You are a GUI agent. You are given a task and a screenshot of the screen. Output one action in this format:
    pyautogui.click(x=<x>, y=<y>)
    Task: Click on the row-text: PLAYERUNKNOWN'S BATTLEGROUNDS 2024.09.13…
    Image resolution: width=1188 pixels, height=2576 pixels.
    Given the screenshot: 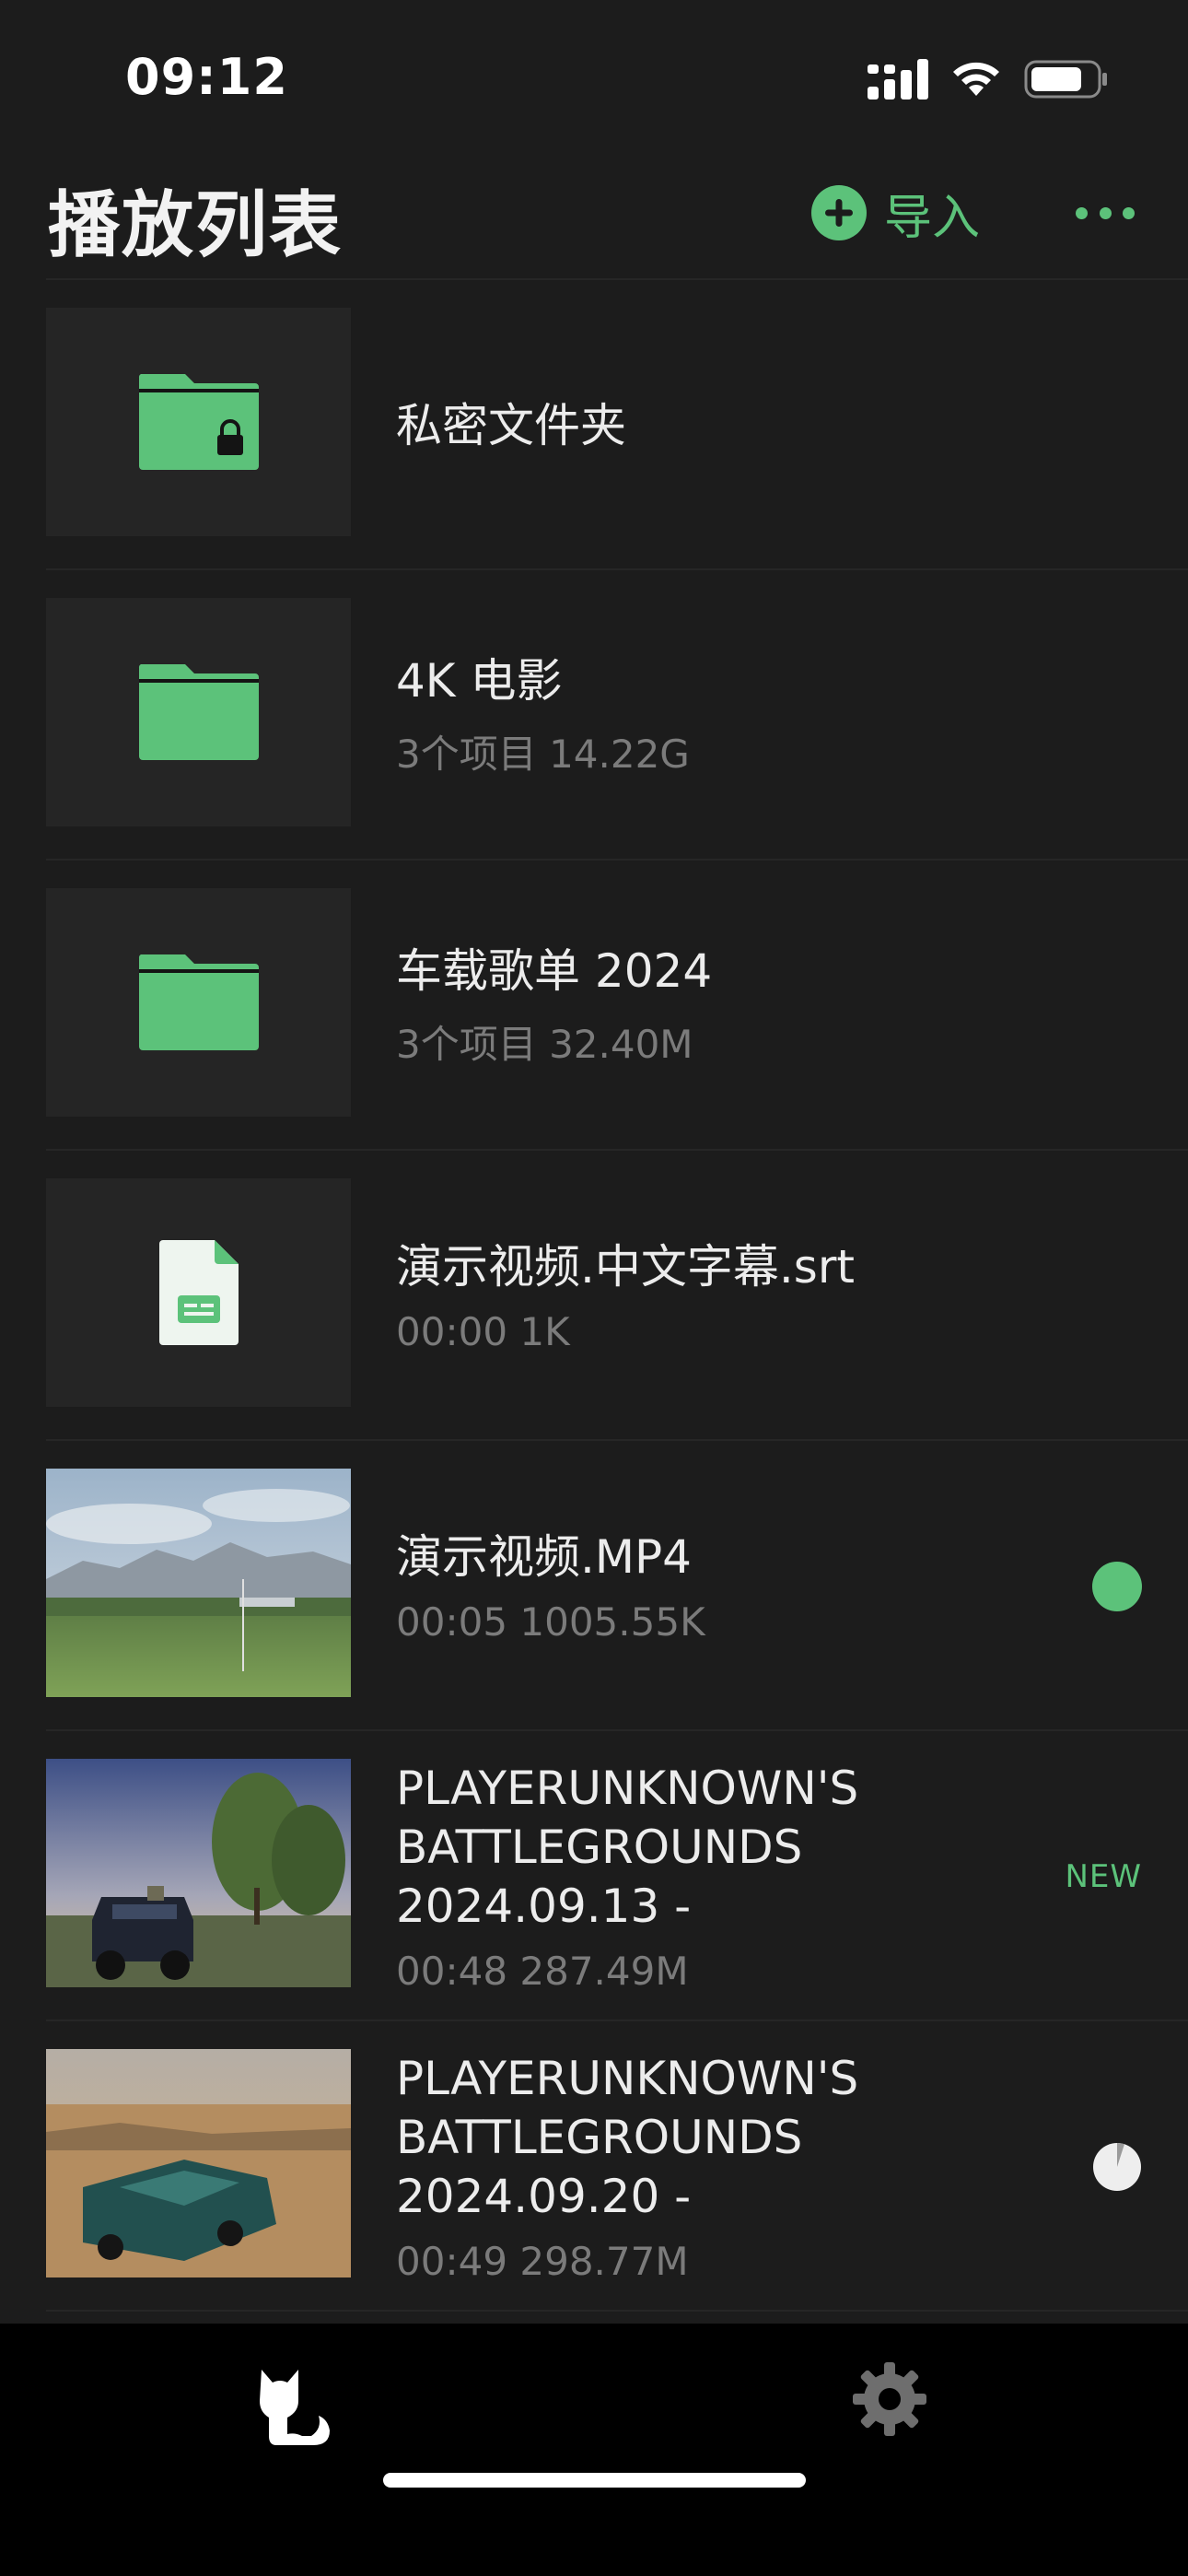 What is the action you would take?
    pyautogui.click(x=719, y=1876)
    